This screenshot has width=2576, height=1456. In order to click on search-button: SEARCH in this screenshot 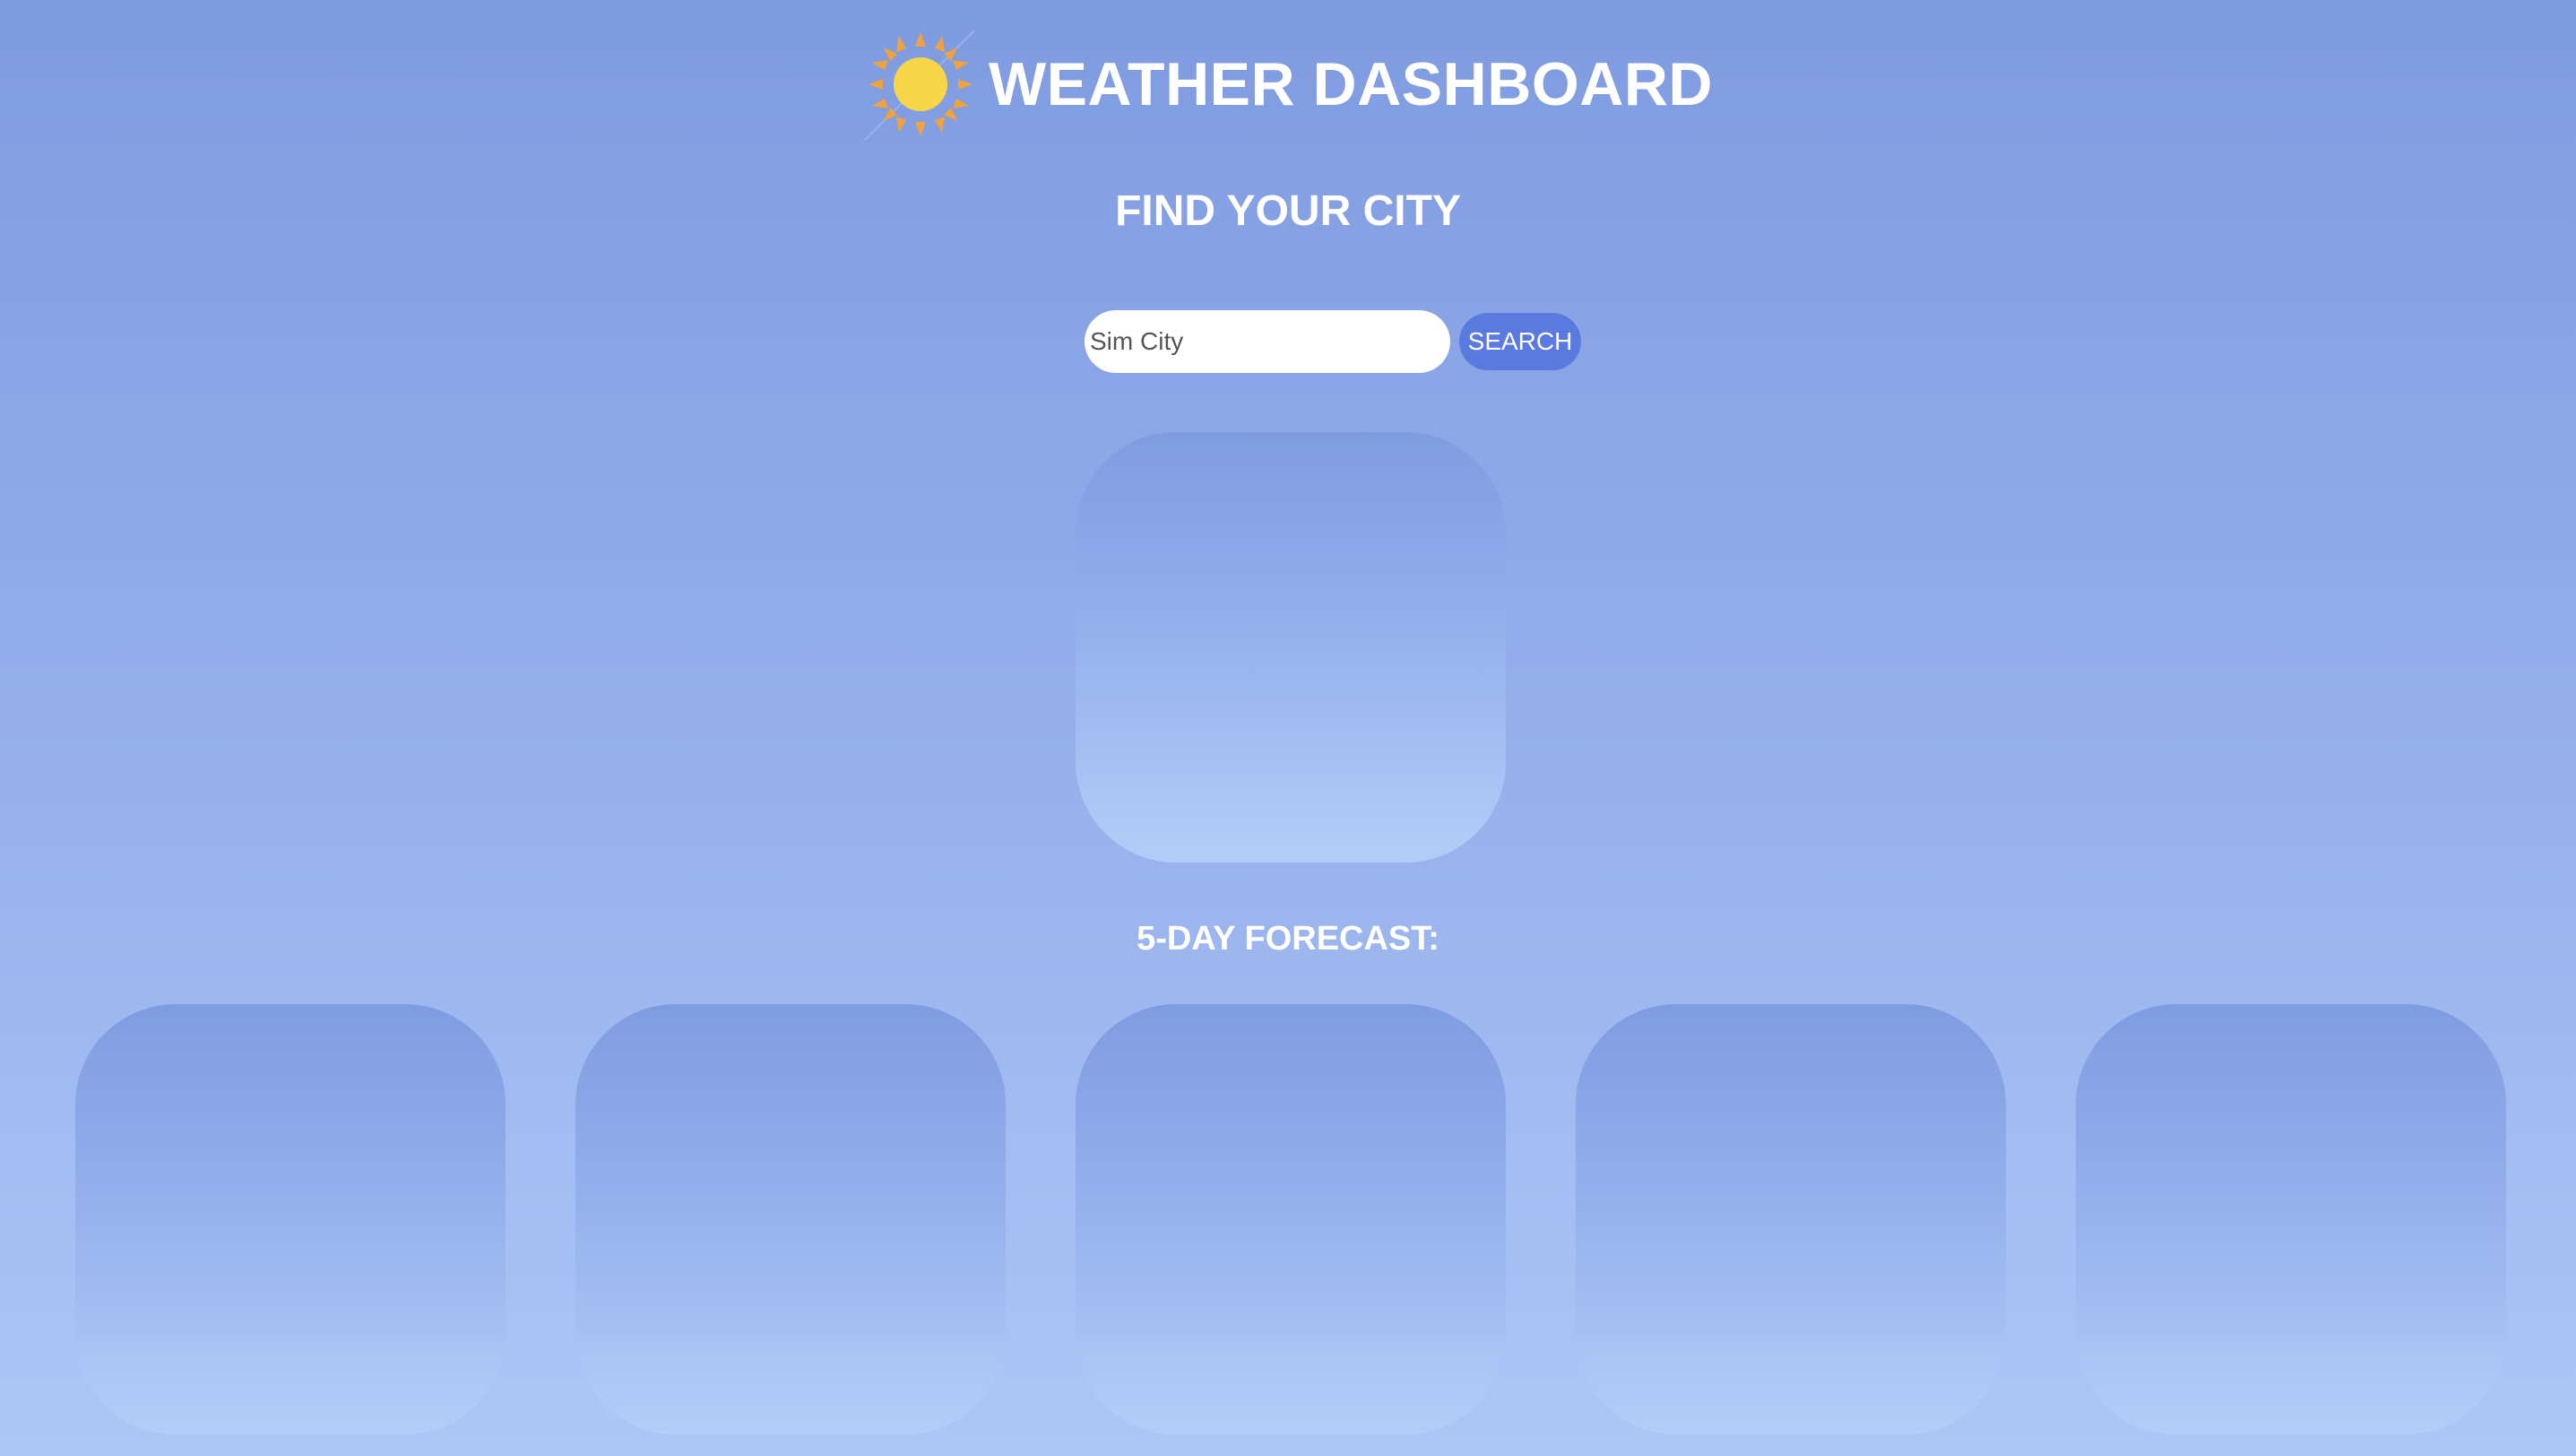, I will do `click(1520, 342)`.